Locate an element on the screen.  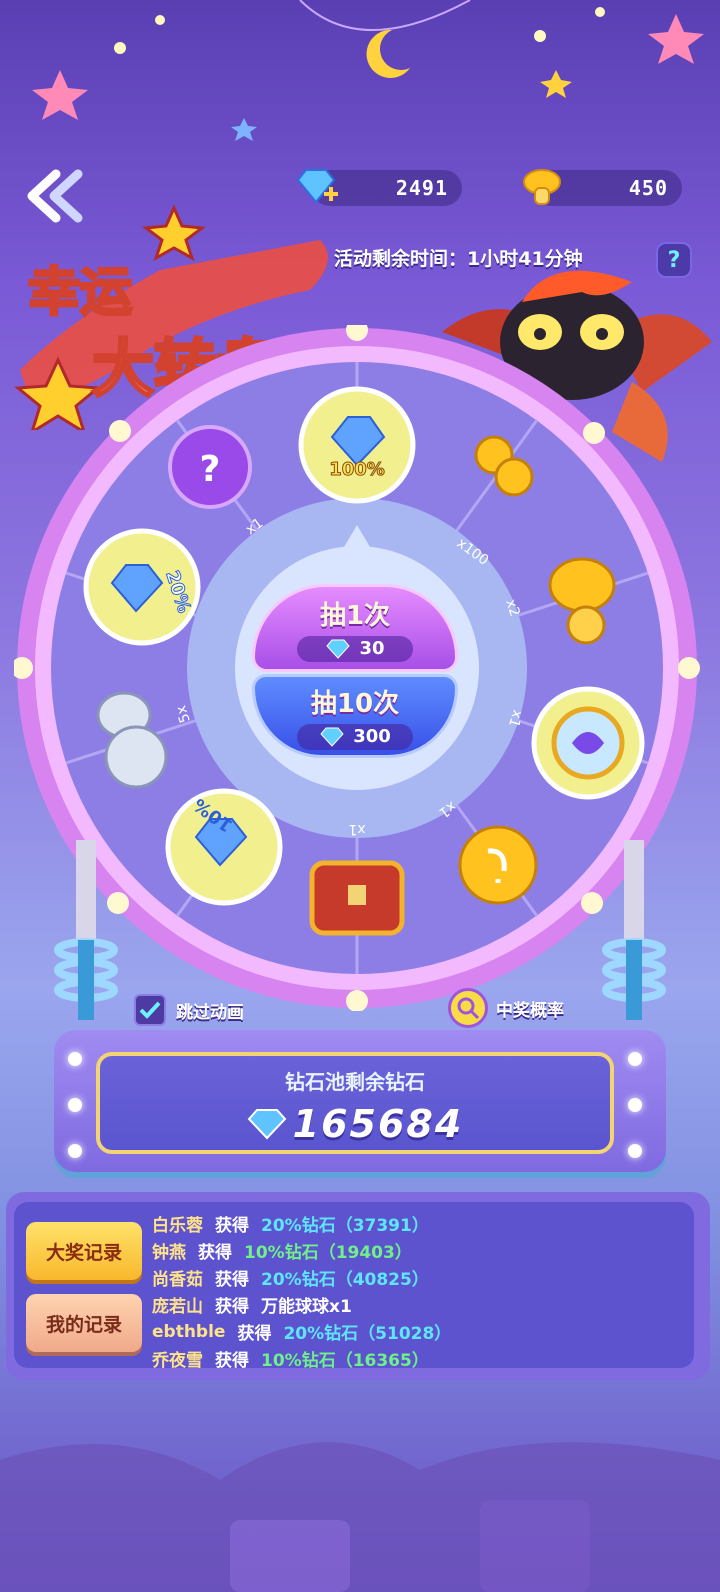
diamond-pool-value: 165684 is located at coordinates (378, 1124).